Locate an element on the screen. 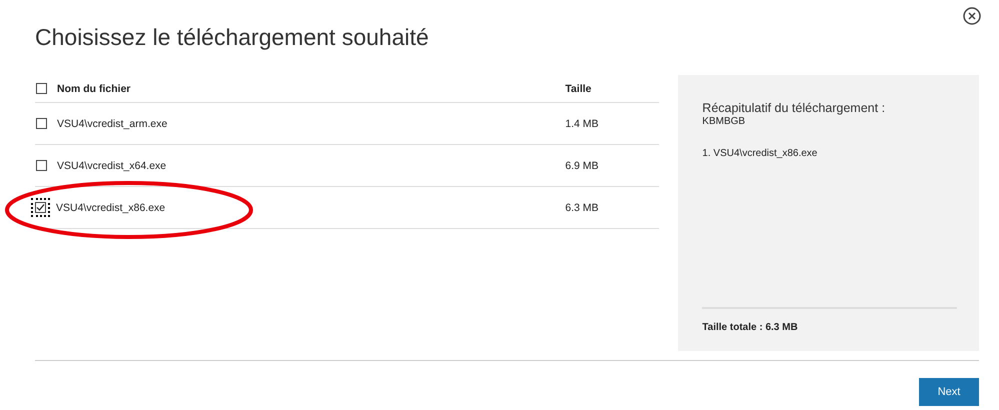 The height and width of the screenshot is (410, 999). close-button is located at coordinates (972, 16).